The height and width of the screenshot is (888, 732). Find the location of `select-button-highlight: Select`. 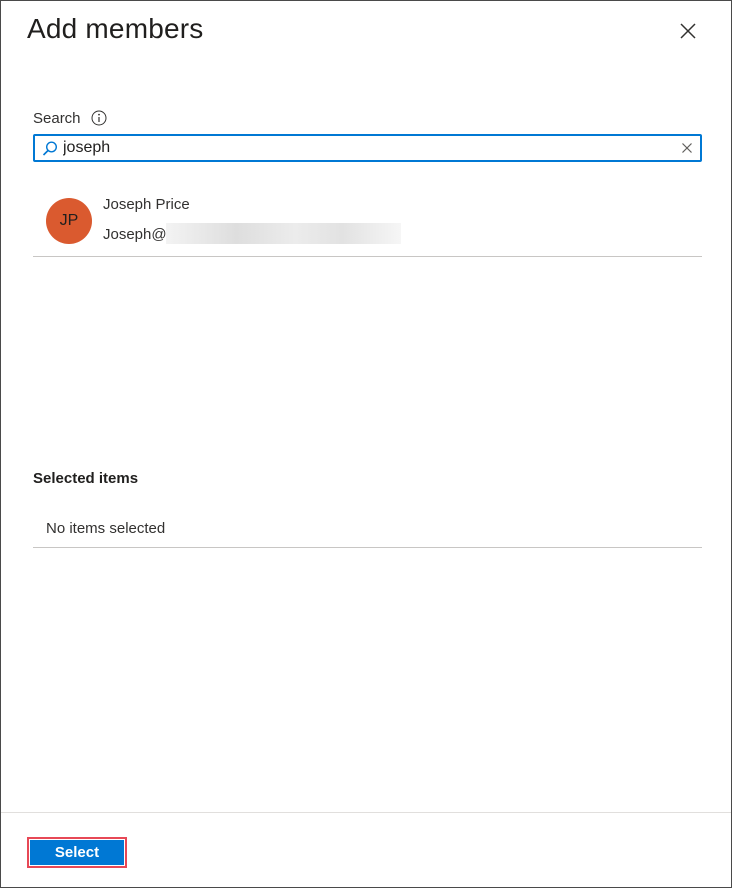

select-button-highlight: Select is located at coordinates (77, 852).